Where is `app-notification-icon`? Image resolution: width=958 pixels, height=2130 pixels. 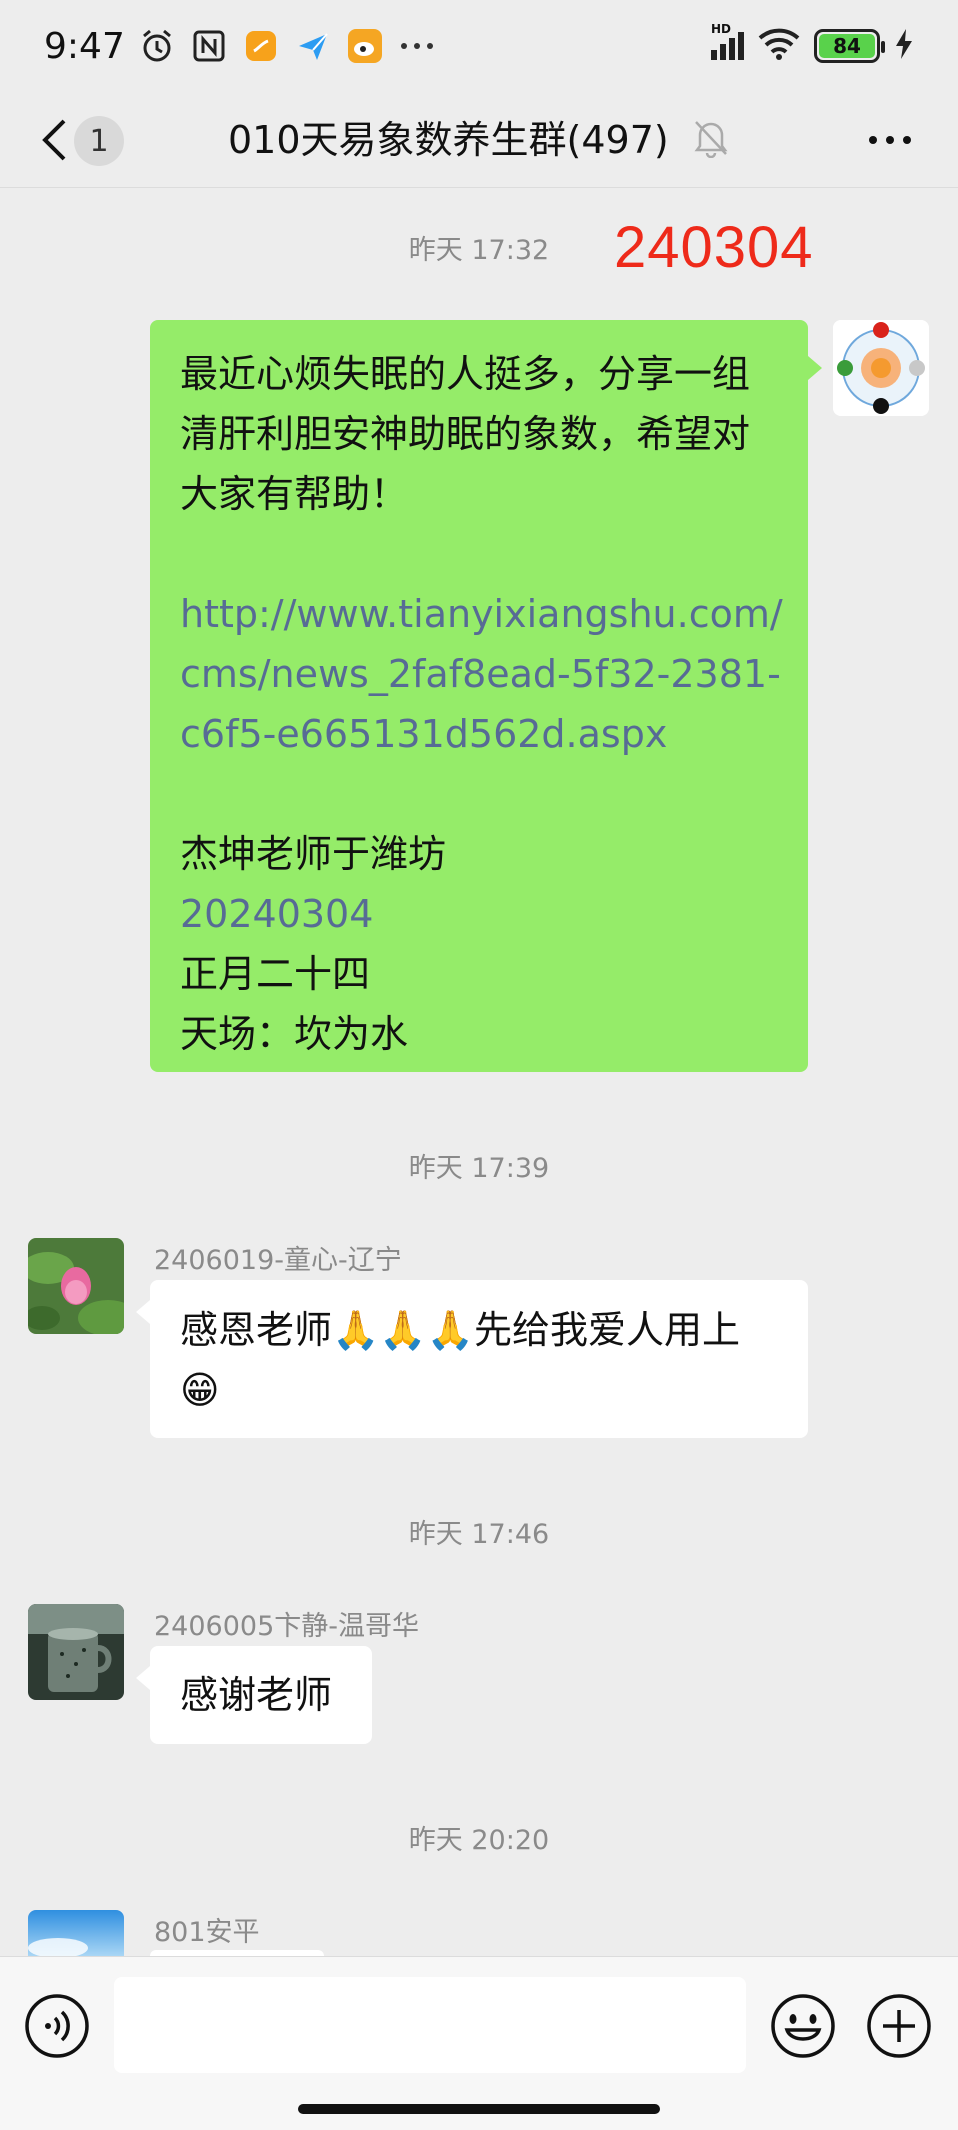
app-notification-icon is located at coordinates (261, 46).